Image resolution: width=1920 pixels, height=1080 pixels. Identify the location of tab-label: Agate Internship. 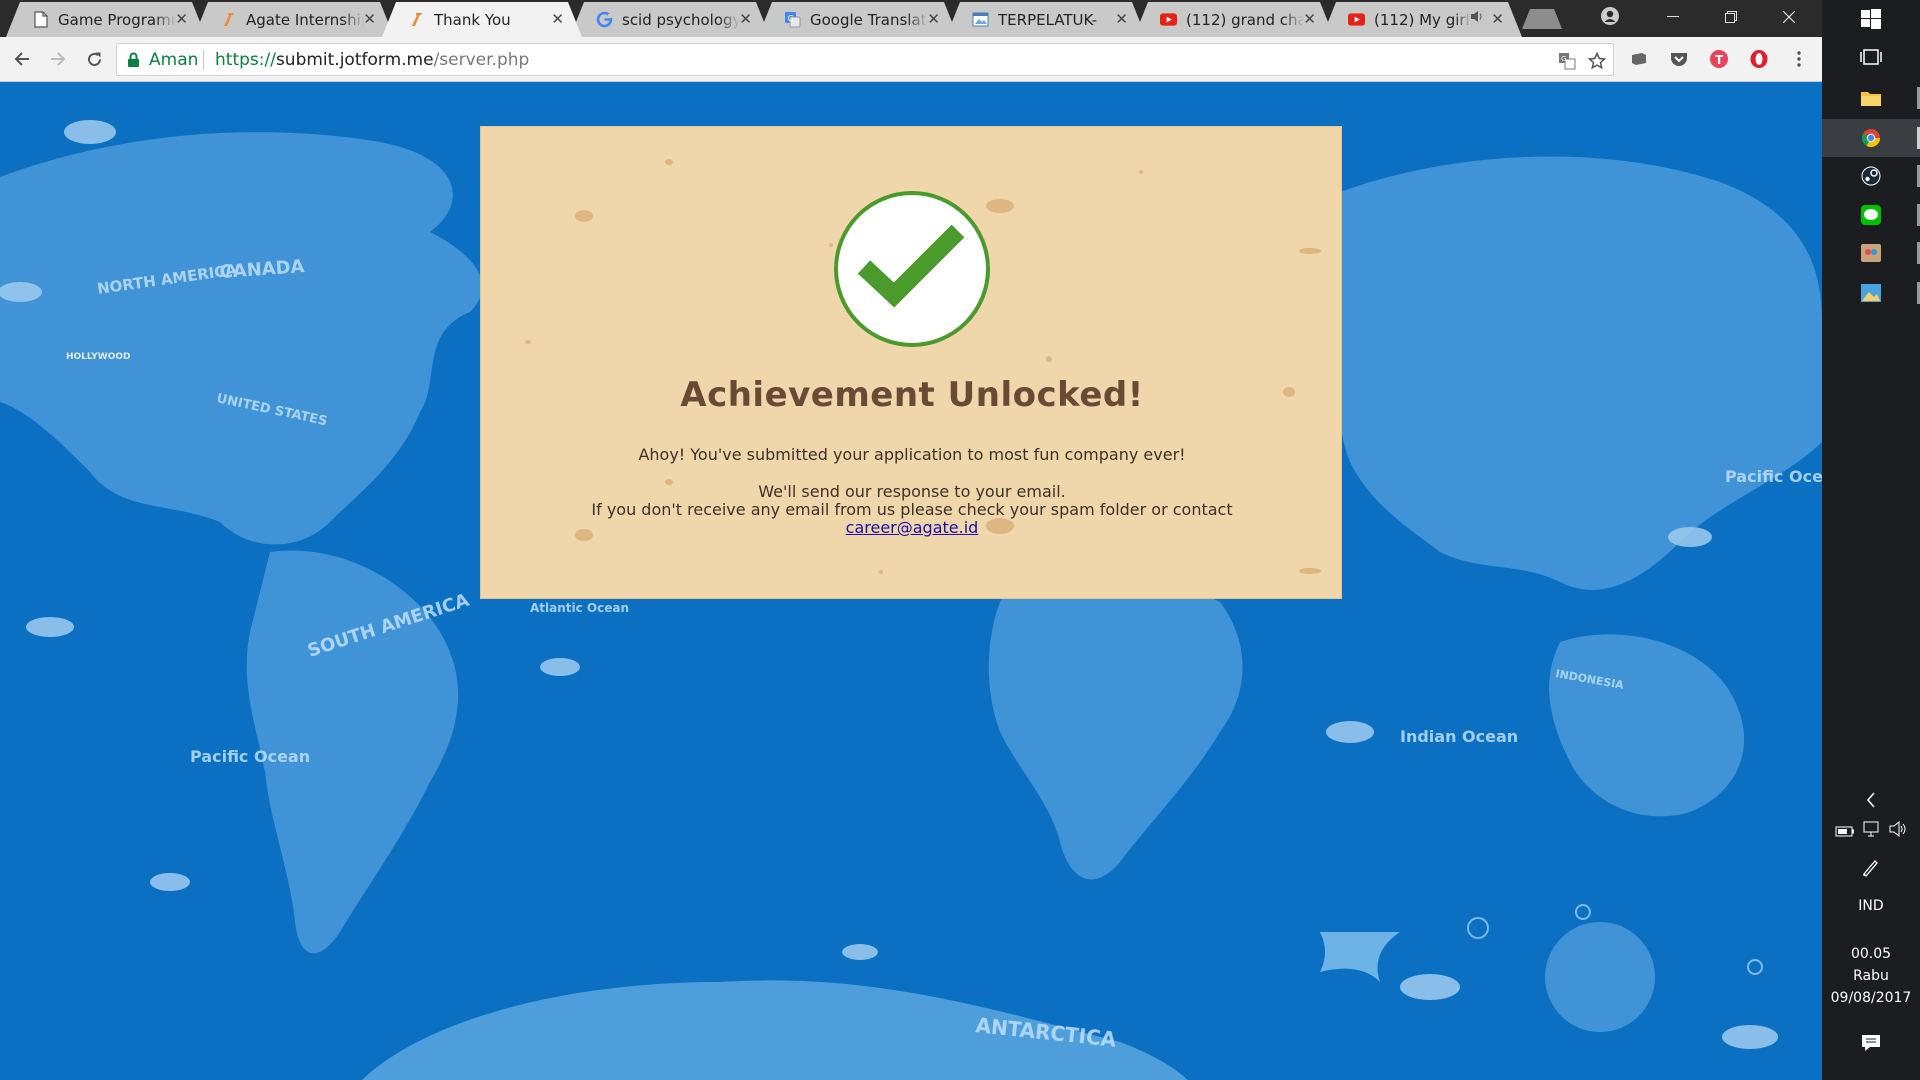
(305, 19).